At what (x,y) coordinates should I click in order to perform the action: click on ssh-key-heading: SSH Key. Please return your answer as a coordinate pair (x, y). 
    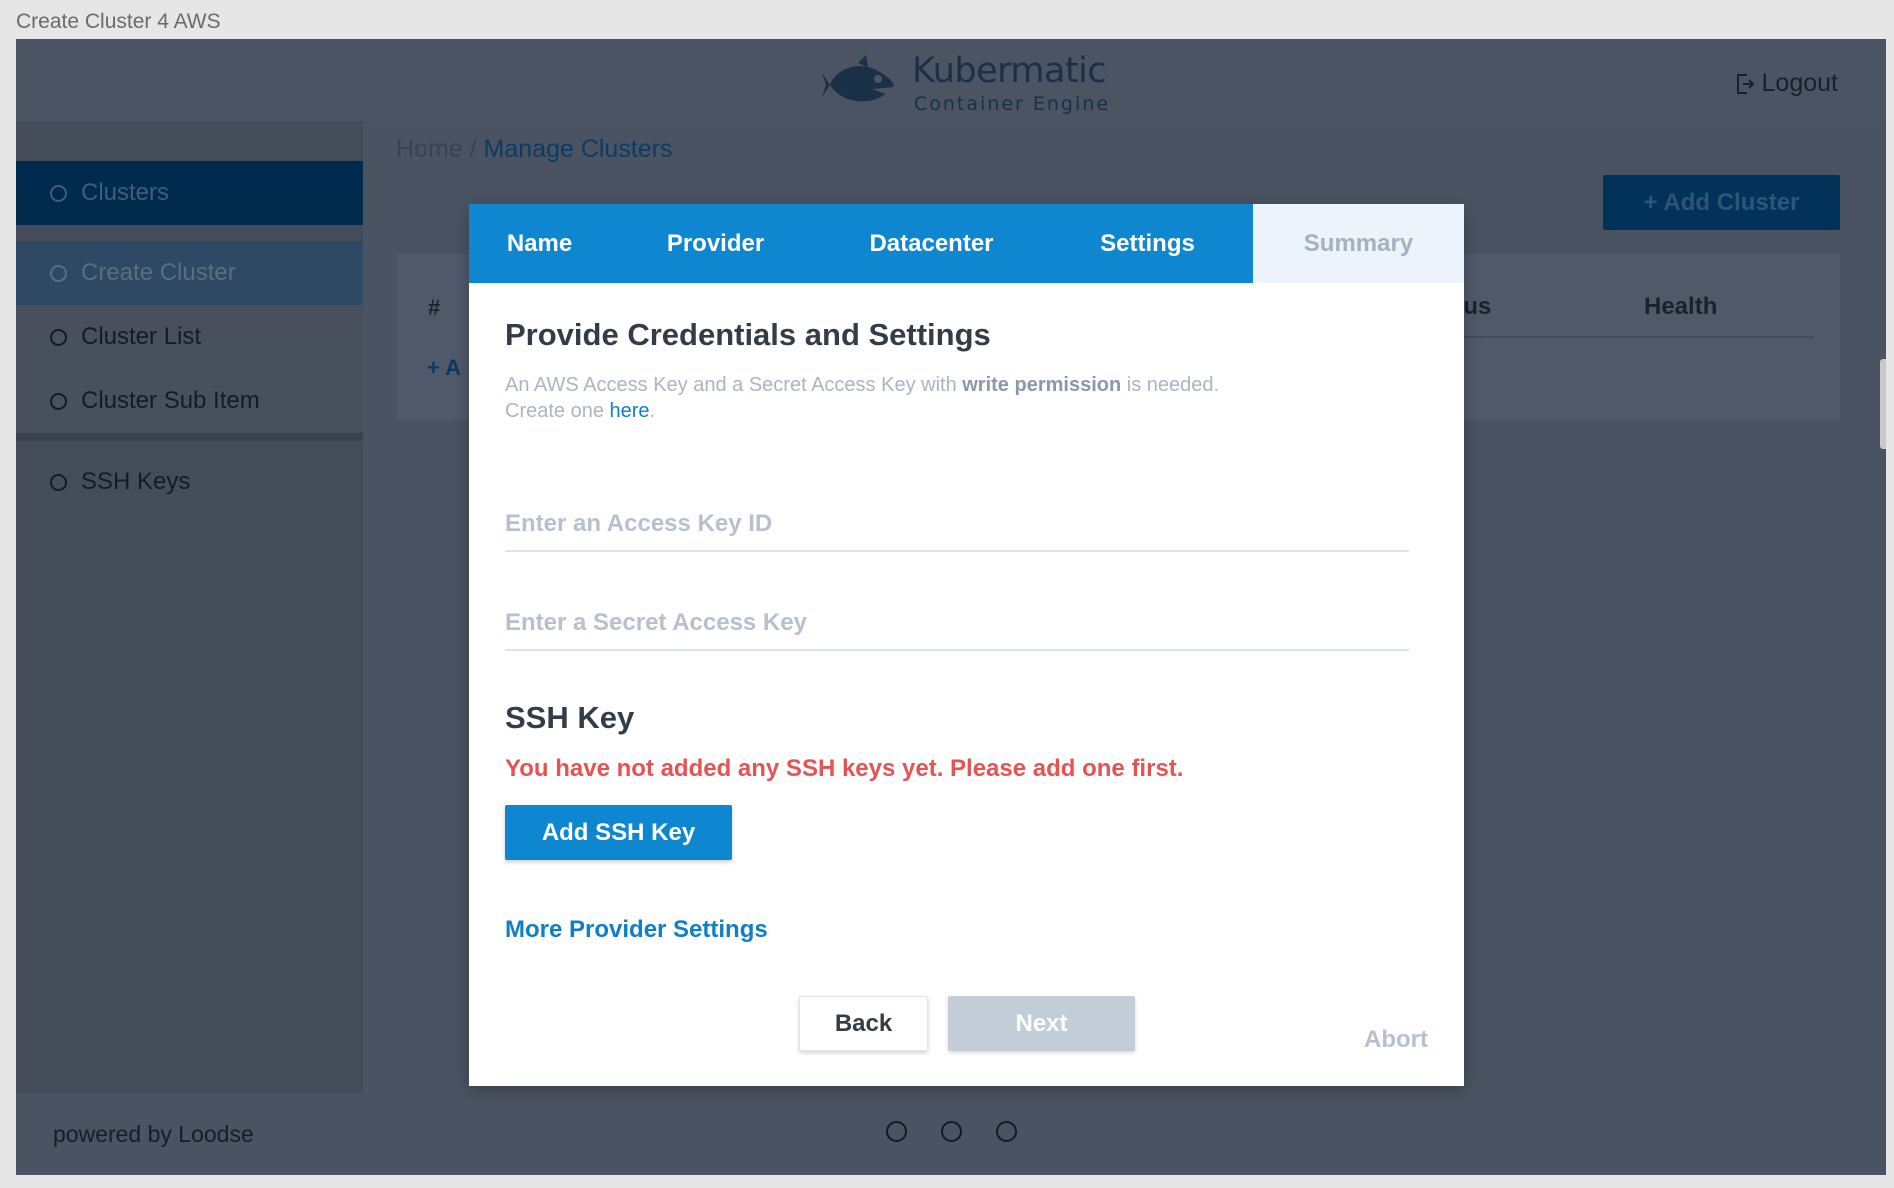
    Looking at the image, I should click on (570, 717).